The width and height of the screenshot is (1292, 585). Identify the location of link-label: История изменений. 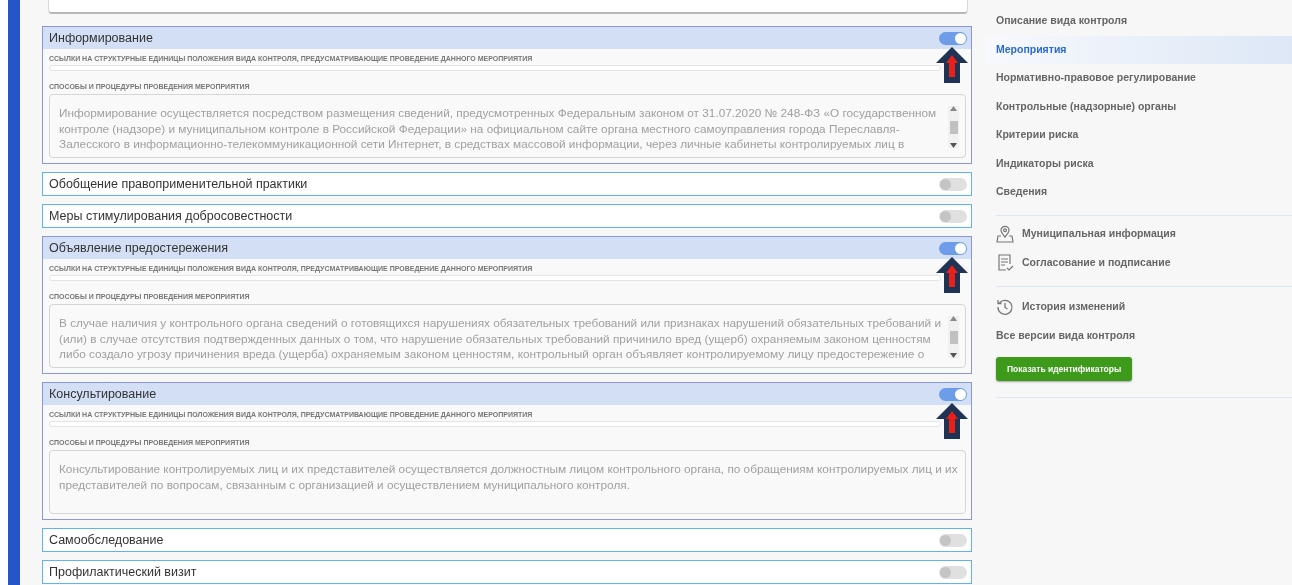
(1074, 307).